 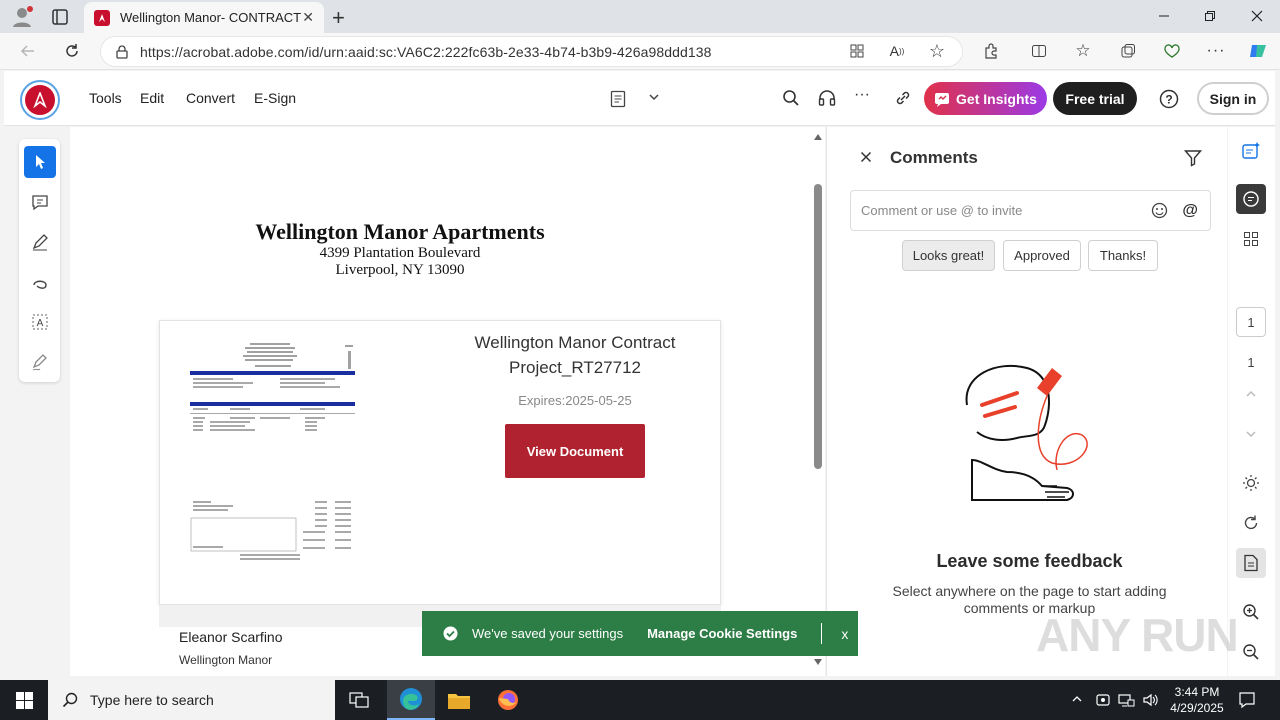 I want to click on taskbar-clock: 3:44 PM 4/29/2025, so click(x=1197, y=700).